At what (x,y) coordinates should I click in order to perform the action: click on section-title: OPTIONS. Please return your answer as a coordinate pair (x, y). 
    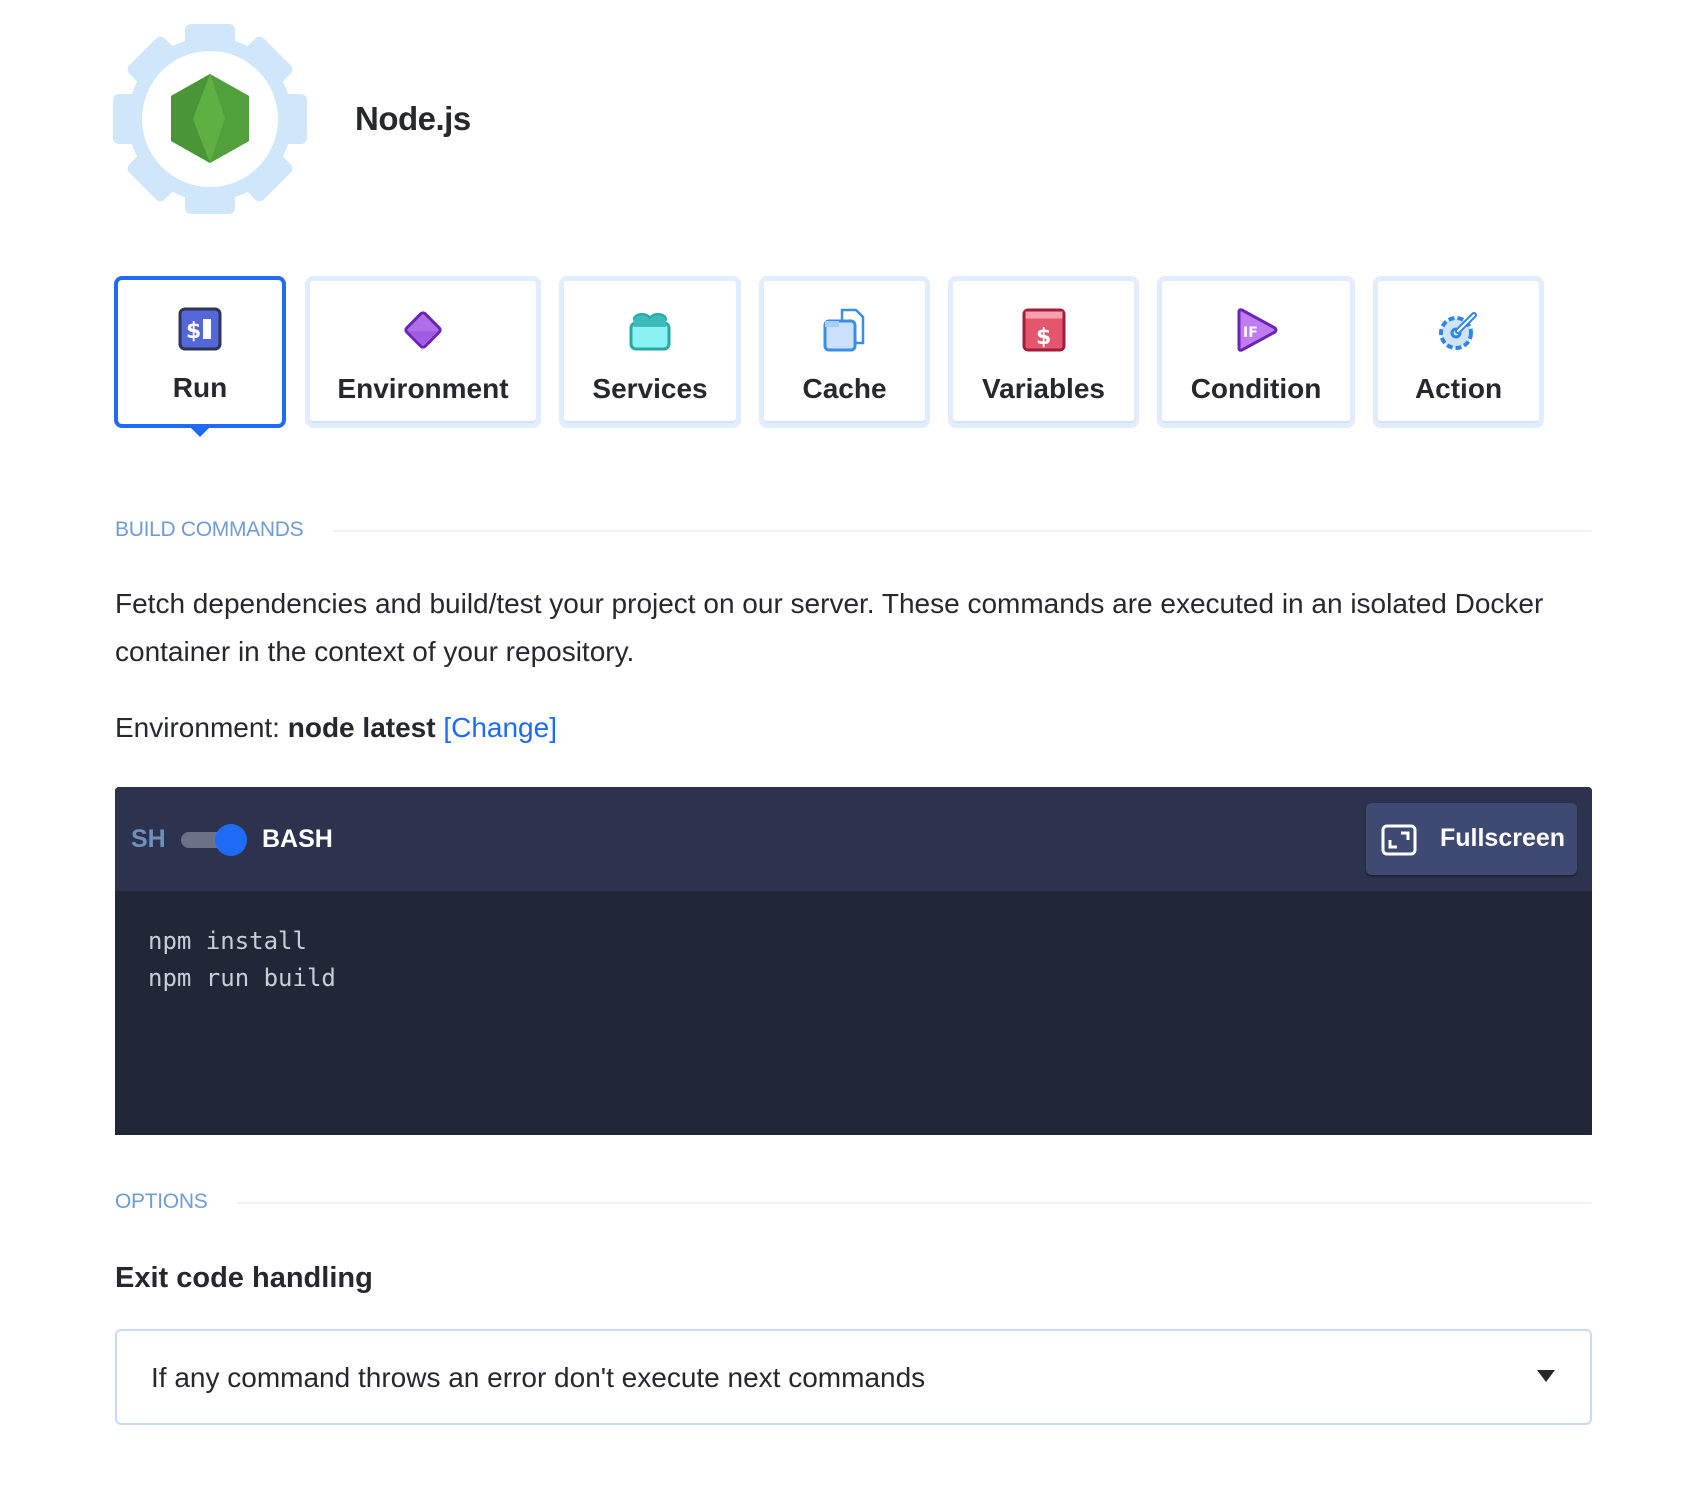
    Looking at the image, I should click on (176, 1202).